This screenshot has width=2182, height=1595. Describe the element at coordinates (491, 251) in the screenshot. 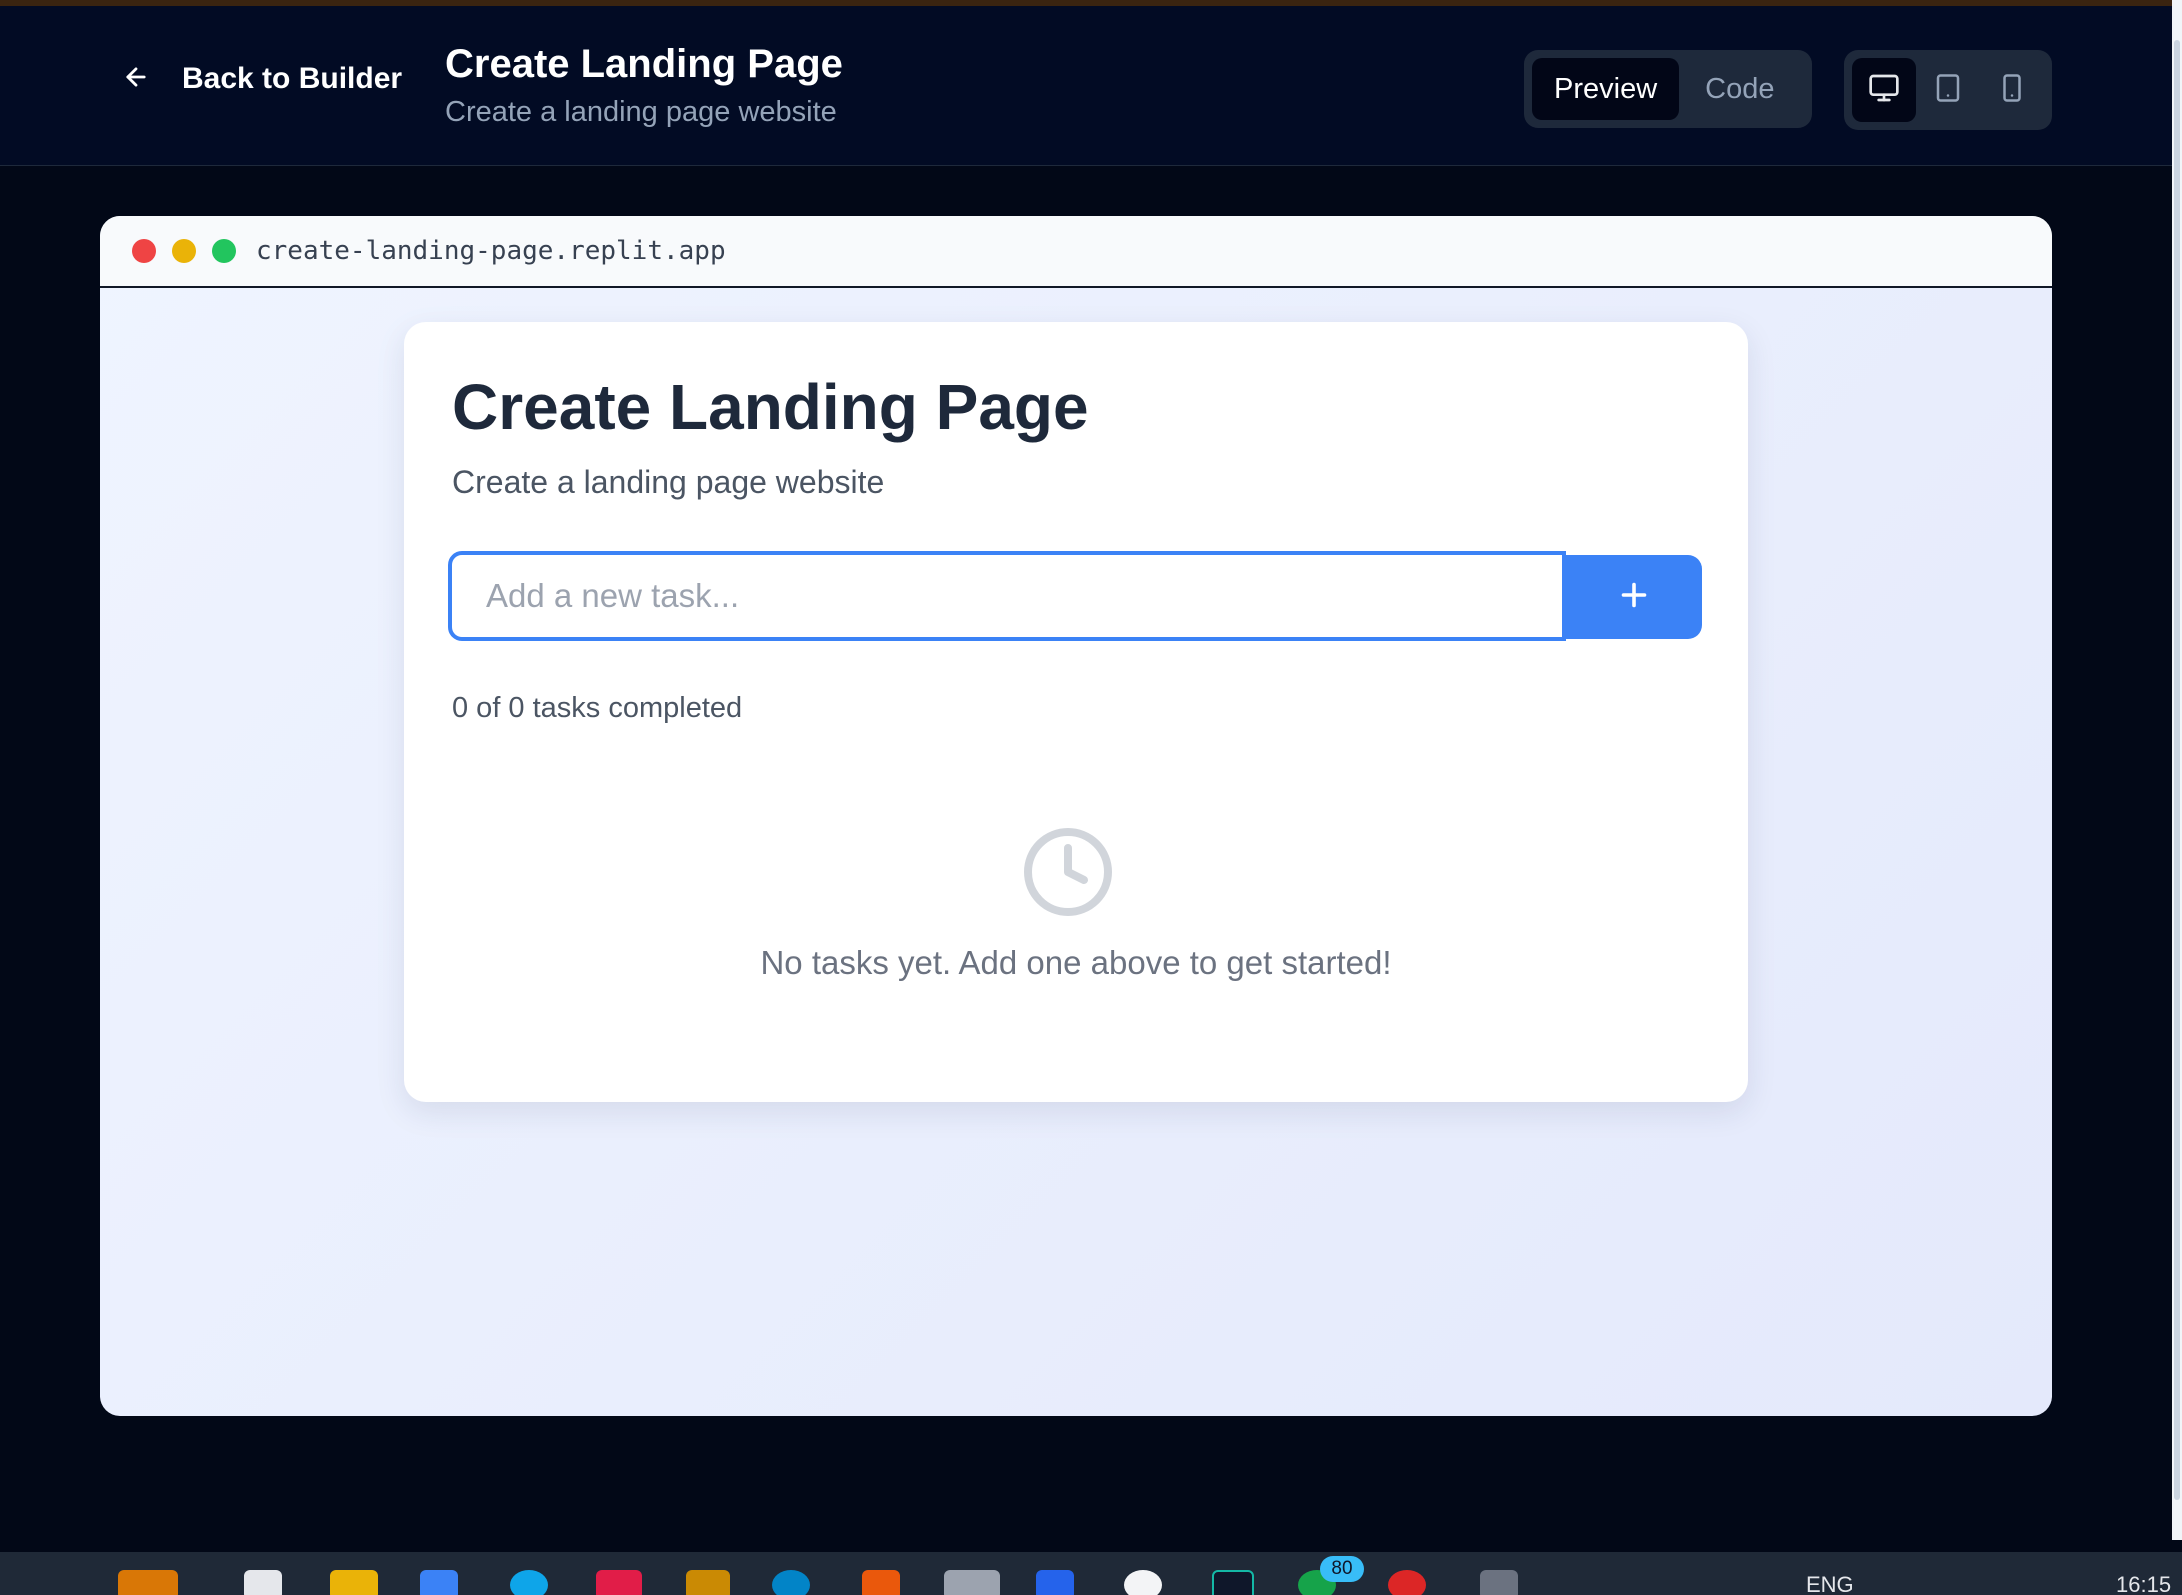

I see `preview-url: create-landing-page.replit.app` at that location.